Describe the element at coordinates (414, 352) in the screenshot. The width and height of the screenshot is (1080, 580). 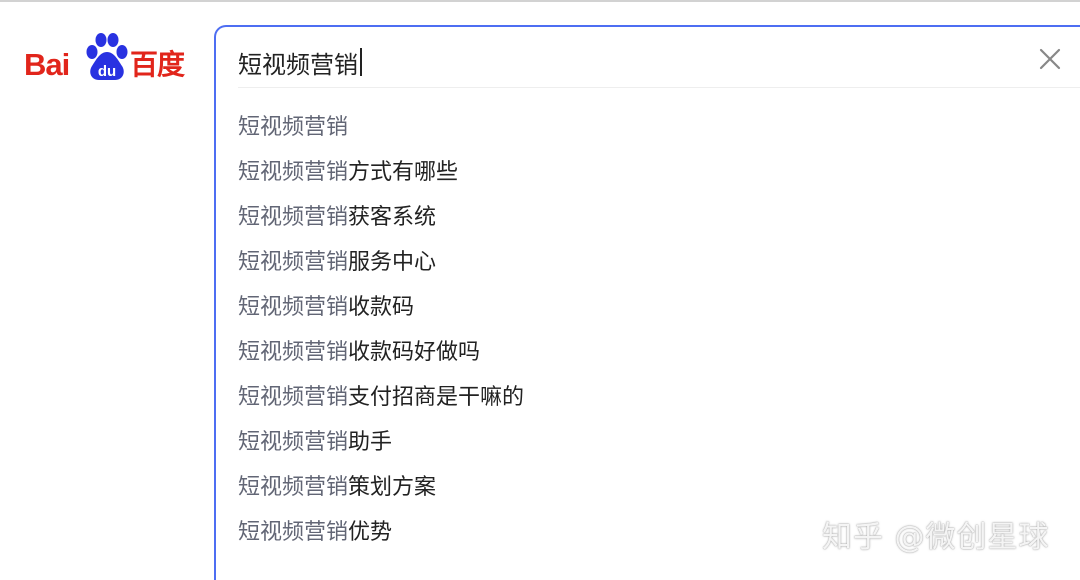
I see `suggestion-suffix: 收款码好做吗` at that location.